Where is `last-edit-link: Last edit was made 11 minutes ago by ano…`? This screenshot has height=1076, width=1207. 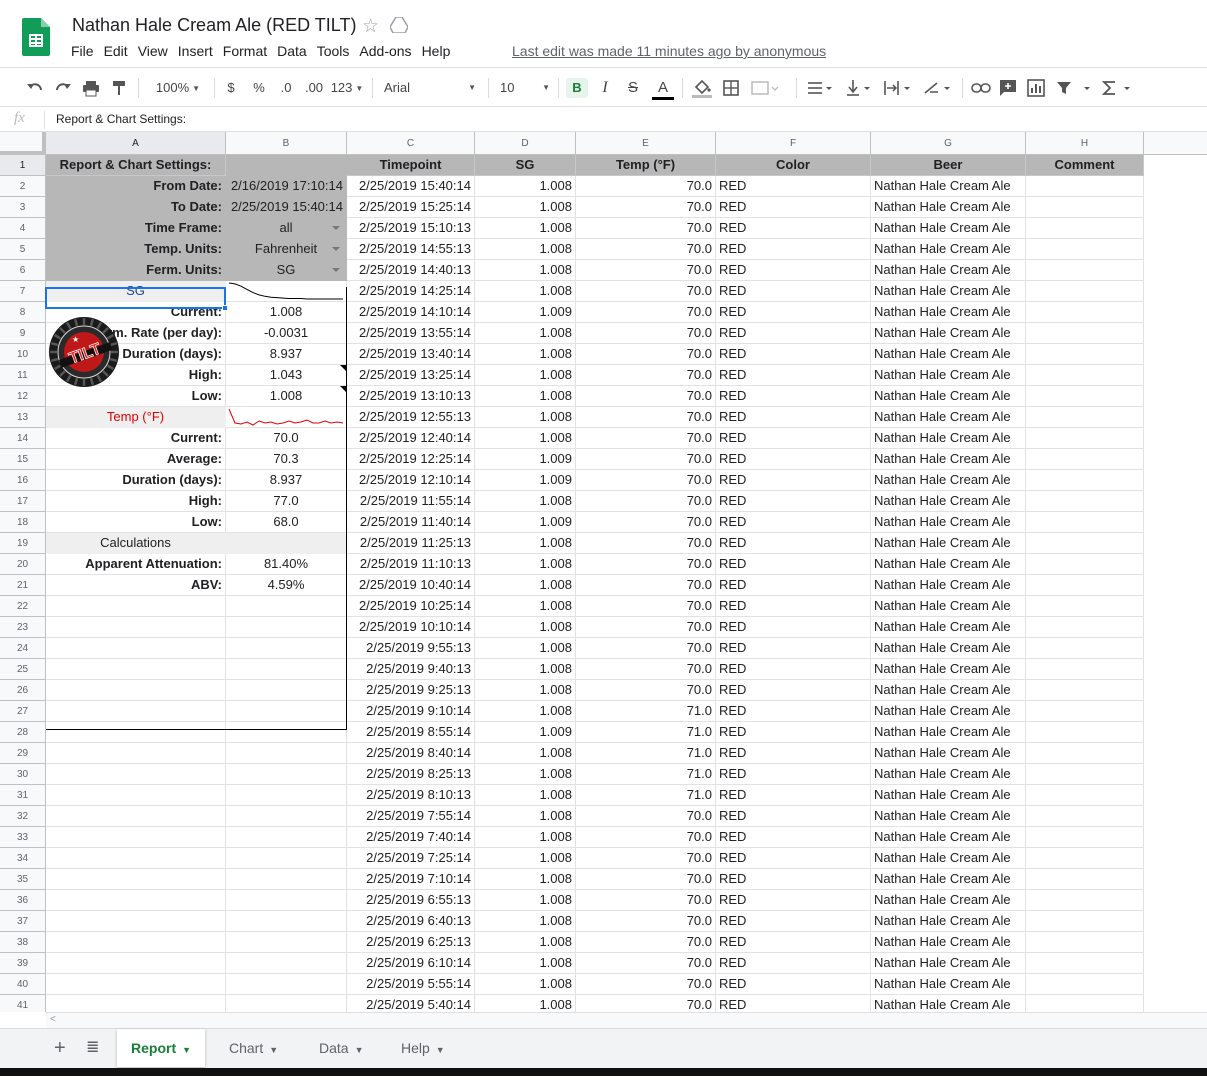
last-edit-link: Last edit was made 11 minutes ago by ano… is located at coordinates (669, 51).